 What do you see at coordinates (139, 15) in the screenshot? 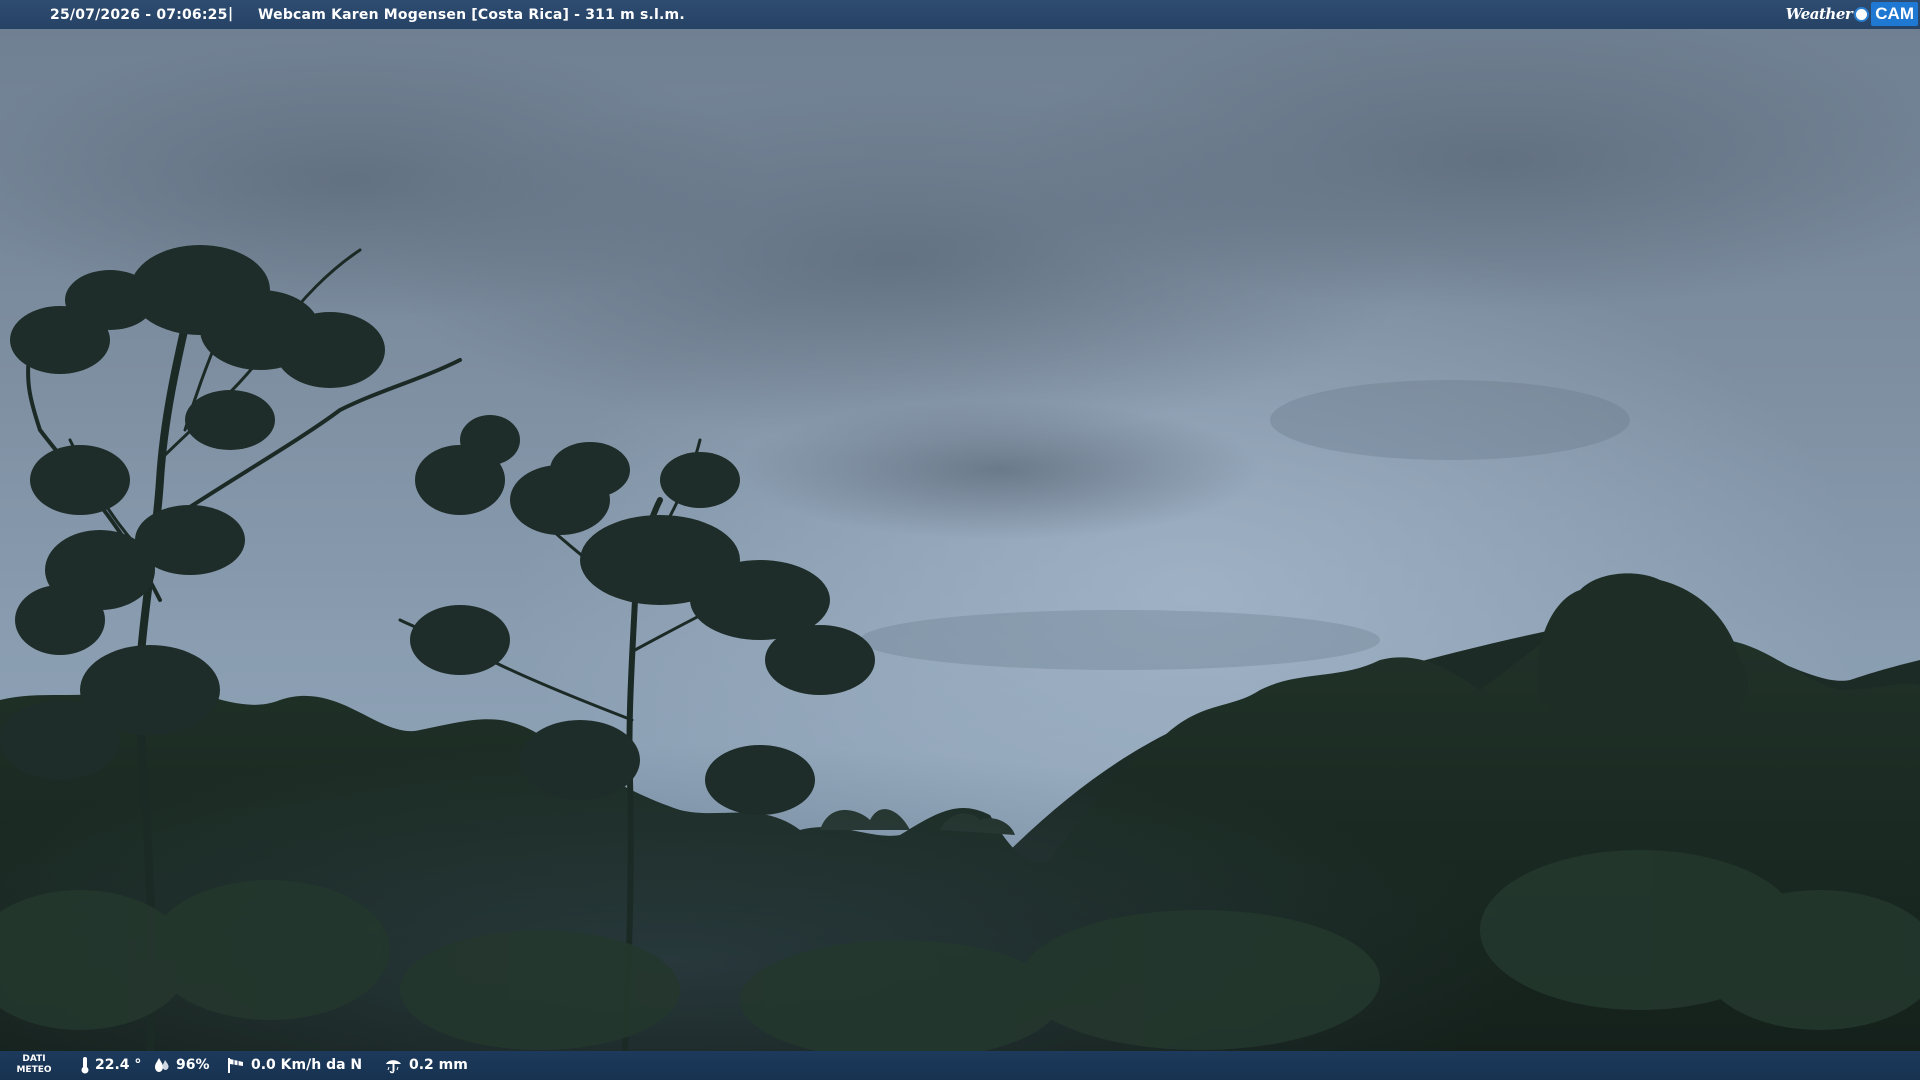
I see `date-time: 25/07/2026 - 07:06:25` at bounding box center [139, 15].